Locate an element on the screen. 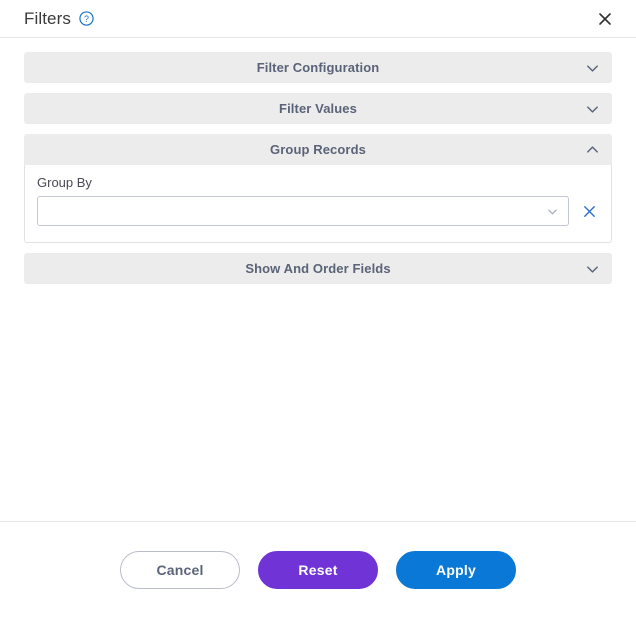 The height and width of the screenshot is (617, 636). accordion-panel-group-records: Group By is located at coordinates (318, 204).